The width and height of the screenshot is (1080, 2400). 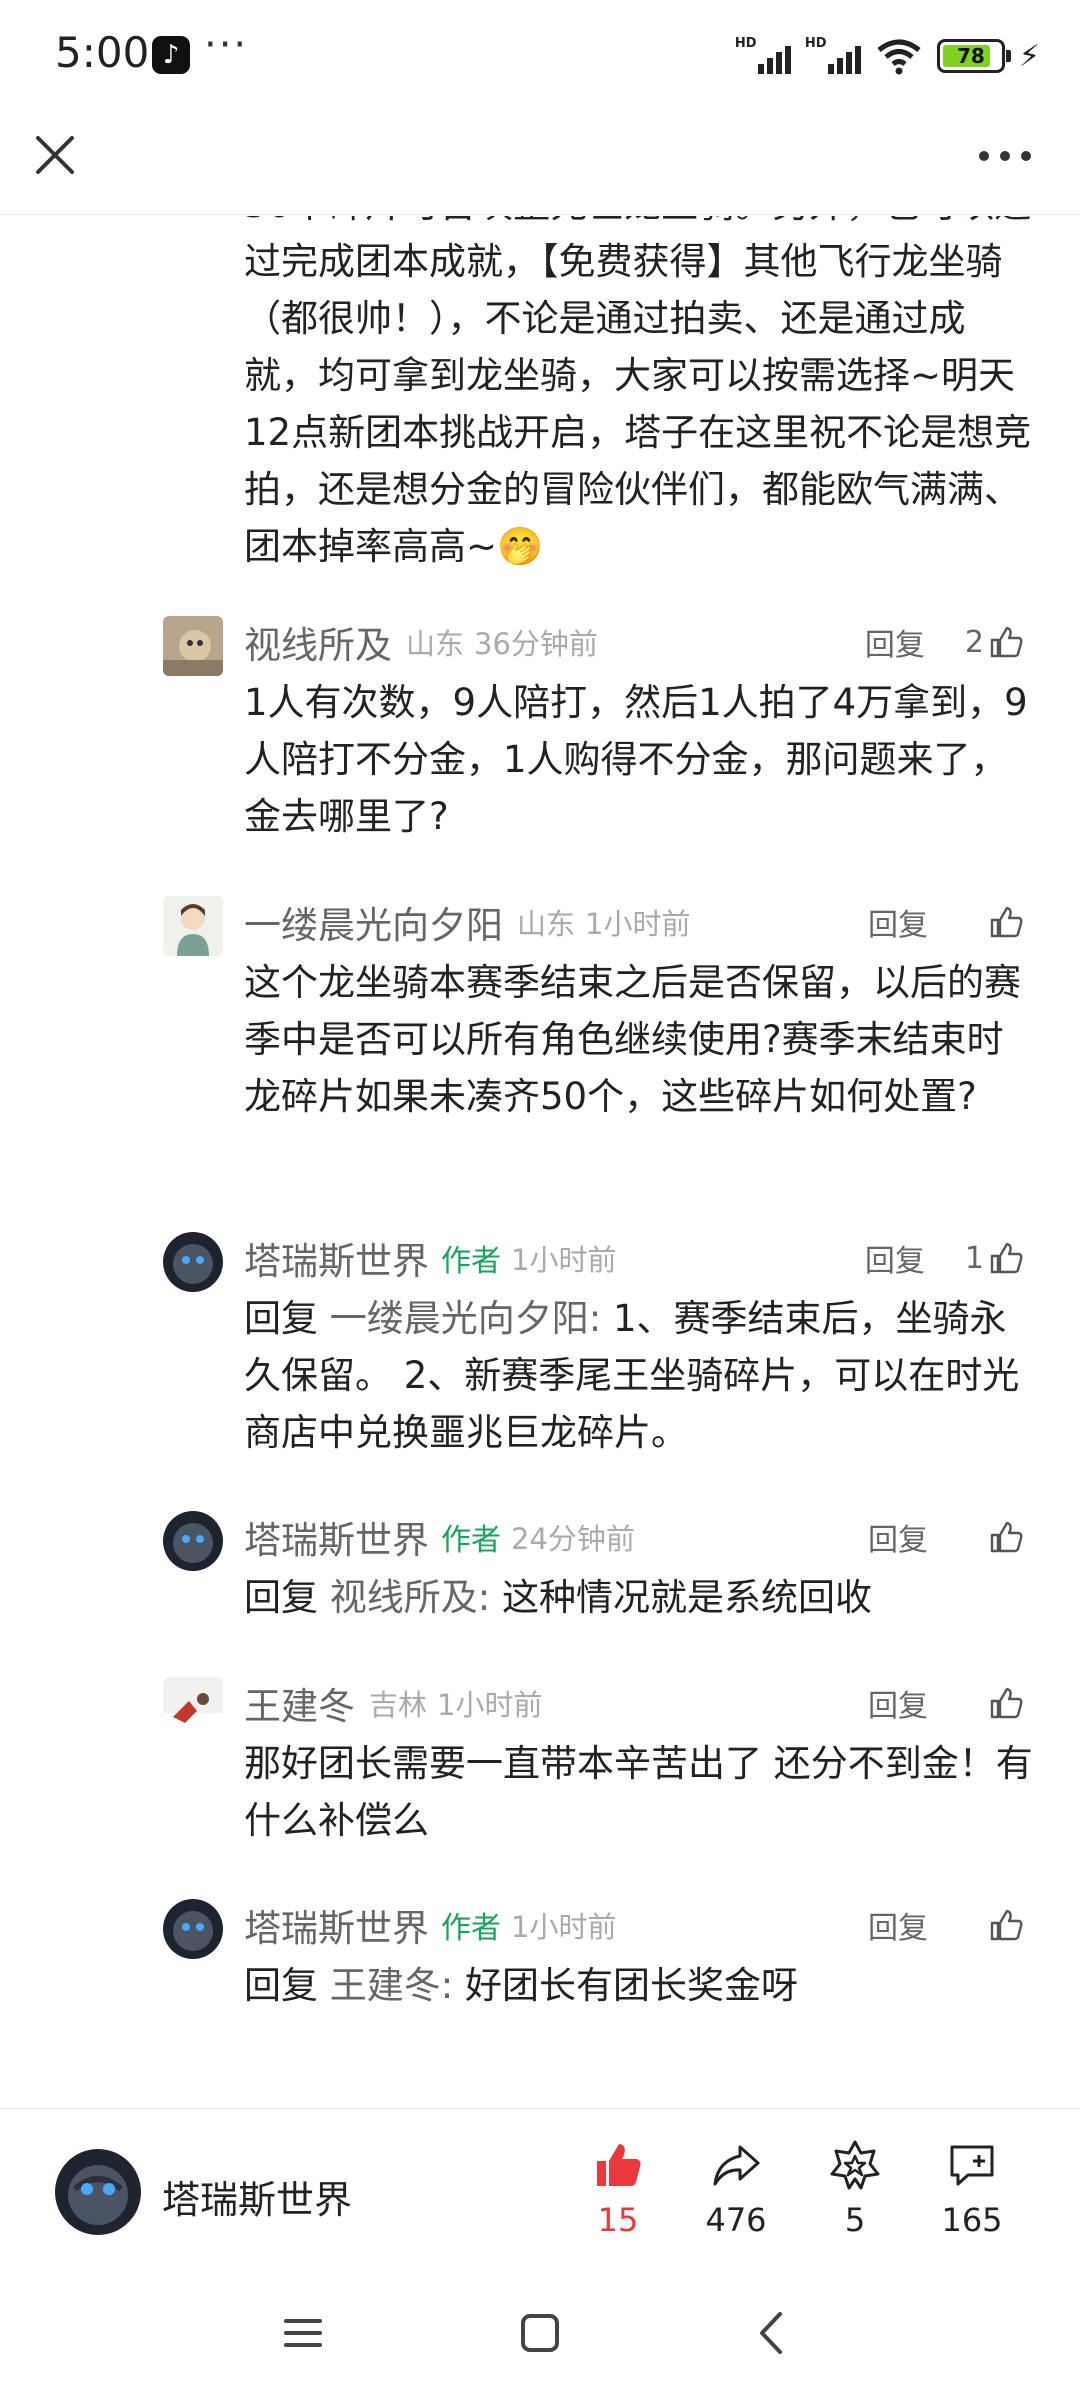 I want to click on wifi-icon, so click(x=899, y=57).